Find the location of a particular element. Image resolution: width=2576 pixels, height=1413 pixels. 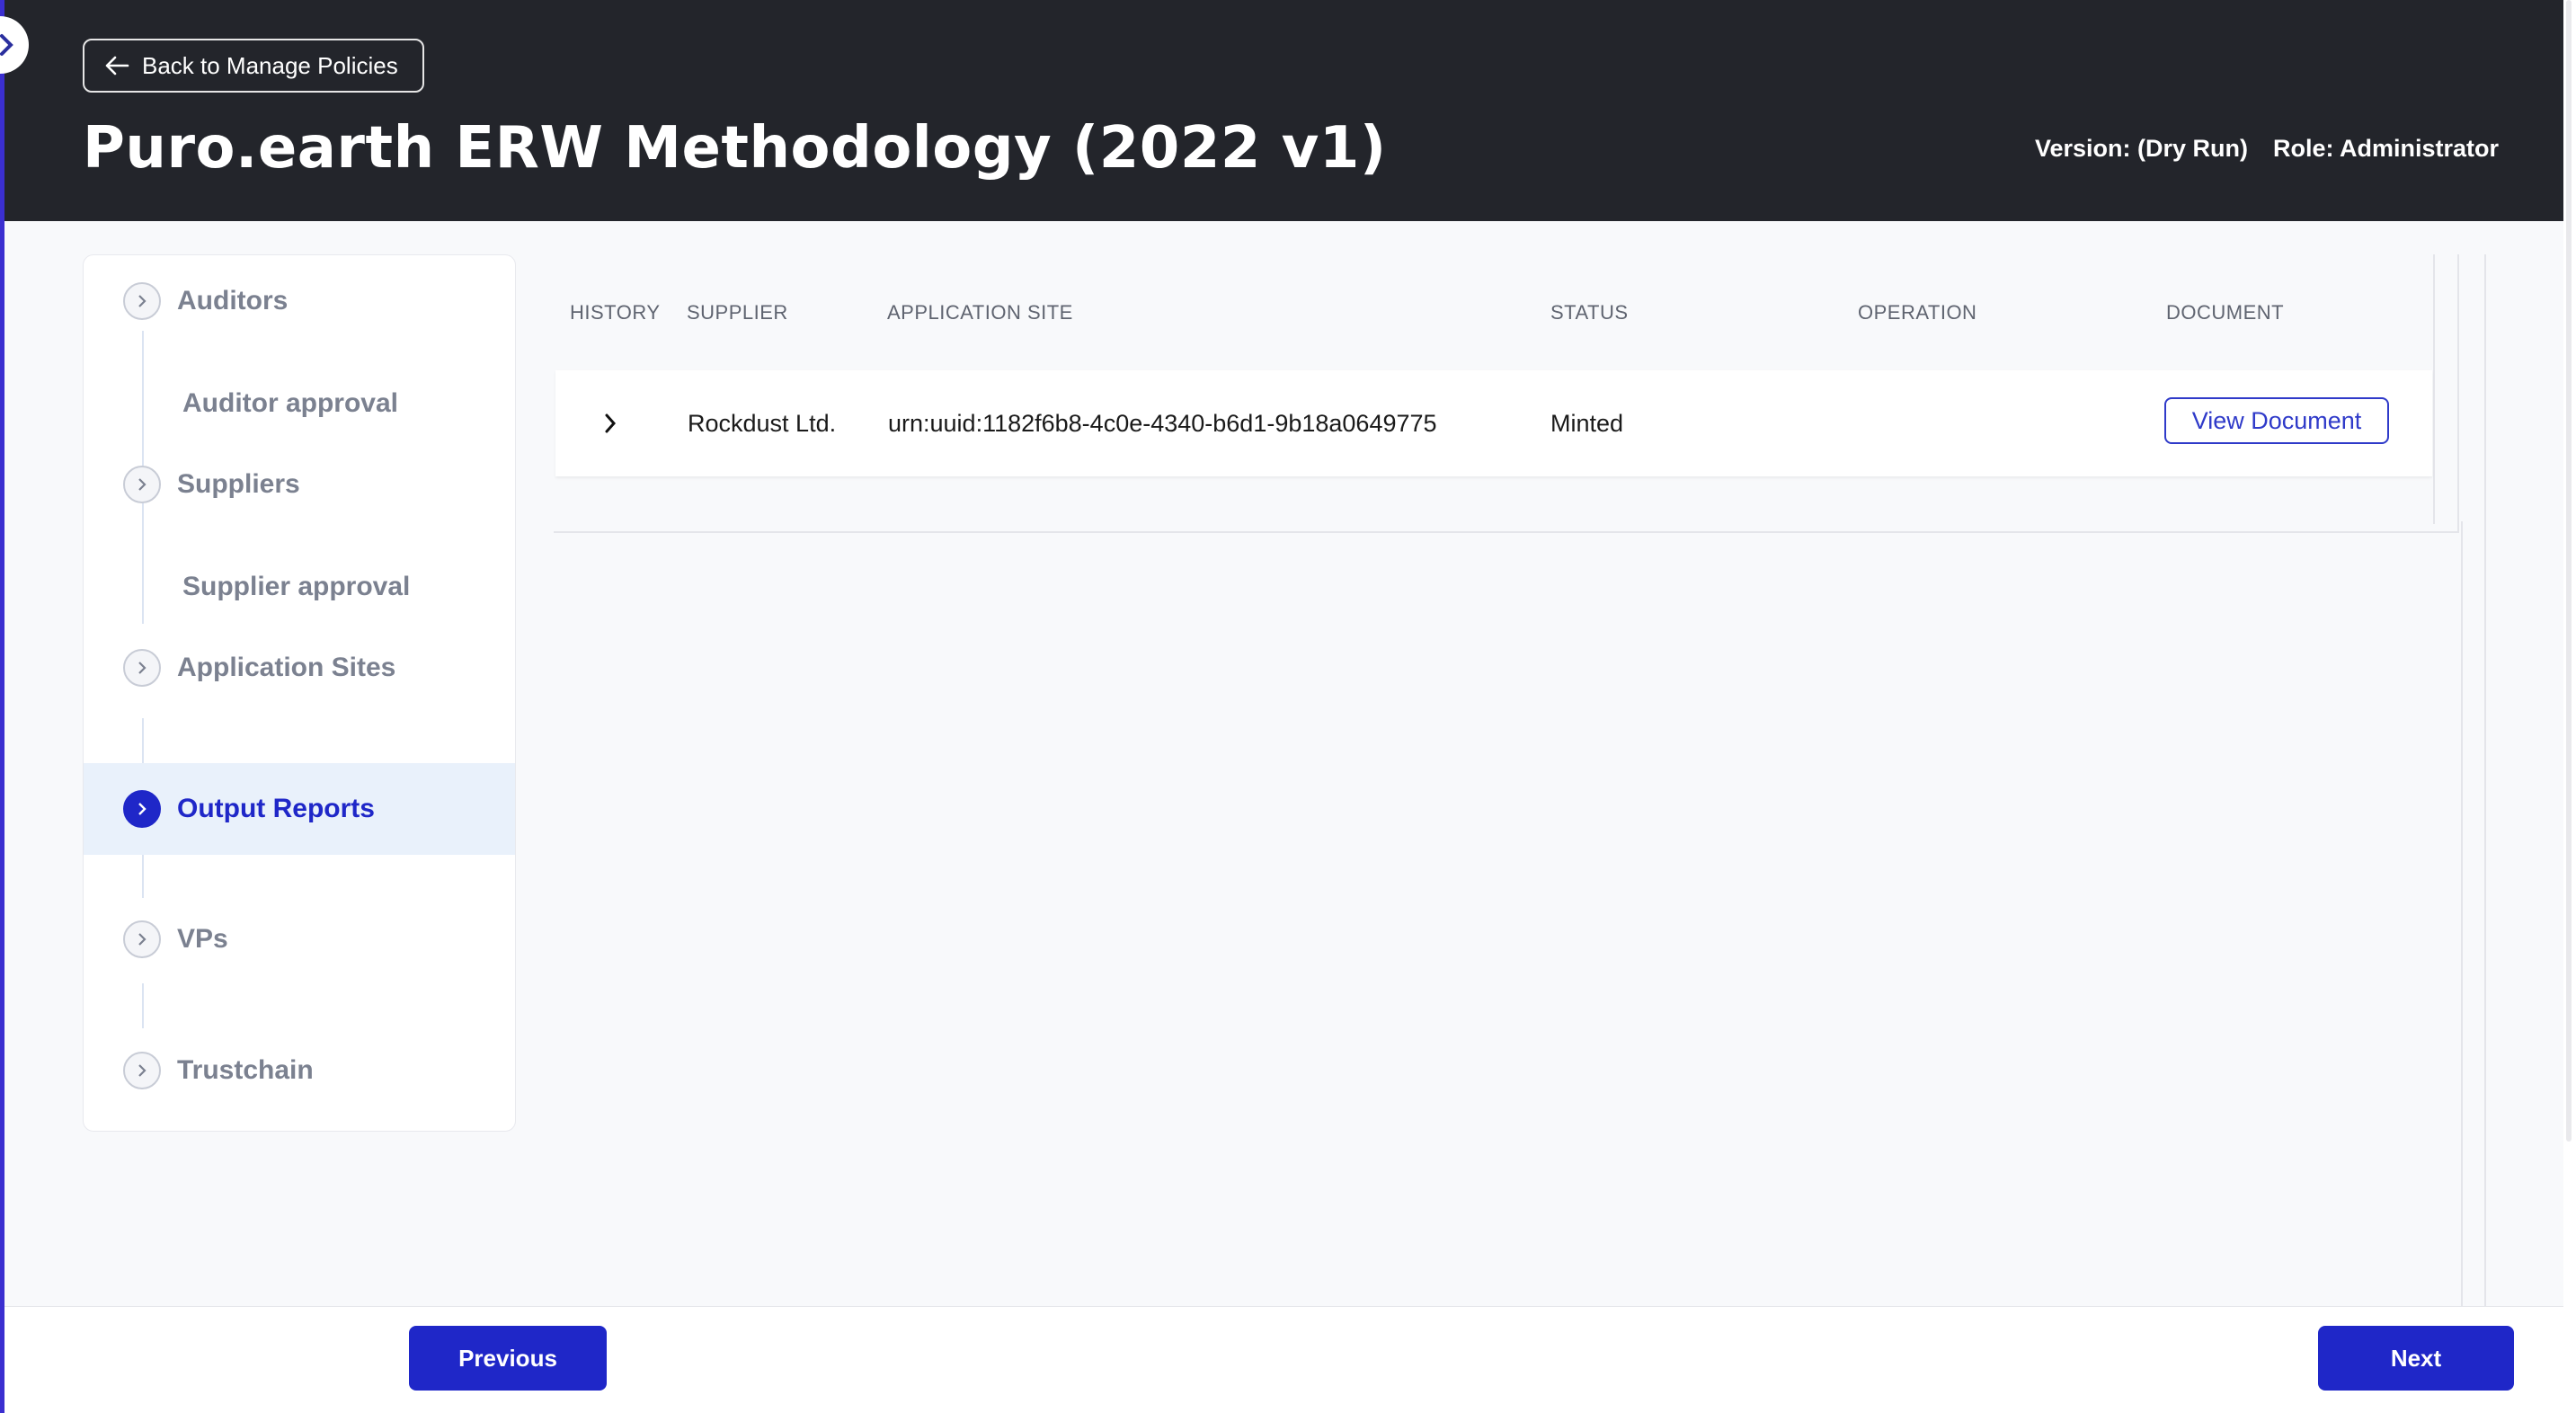

sidebar-item-label: Trustchain is located at coordinates (245, 1070).